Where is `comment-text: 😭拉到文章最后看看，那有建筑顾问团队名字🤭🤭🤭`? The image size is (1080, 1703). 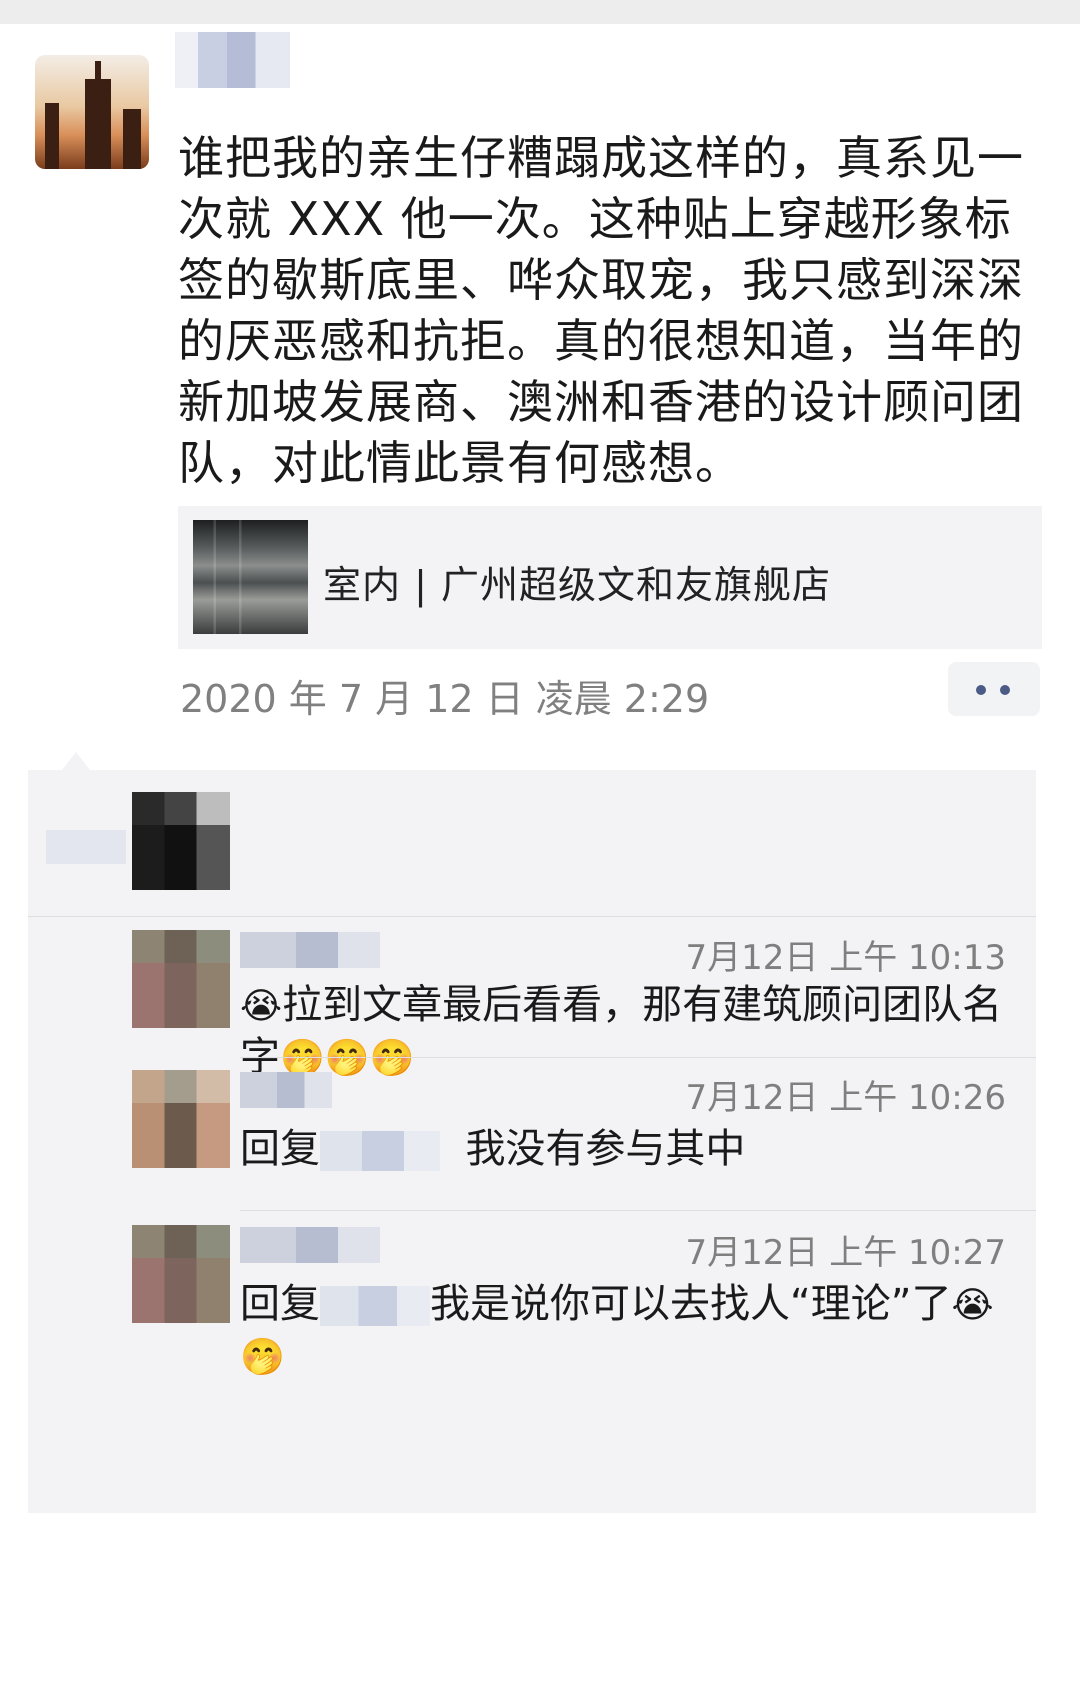 comment-text: 😭拉到文章最后看看，那有建筑顾问团队名字🤭🤭🤭 is located at coordinates (630, 1032).